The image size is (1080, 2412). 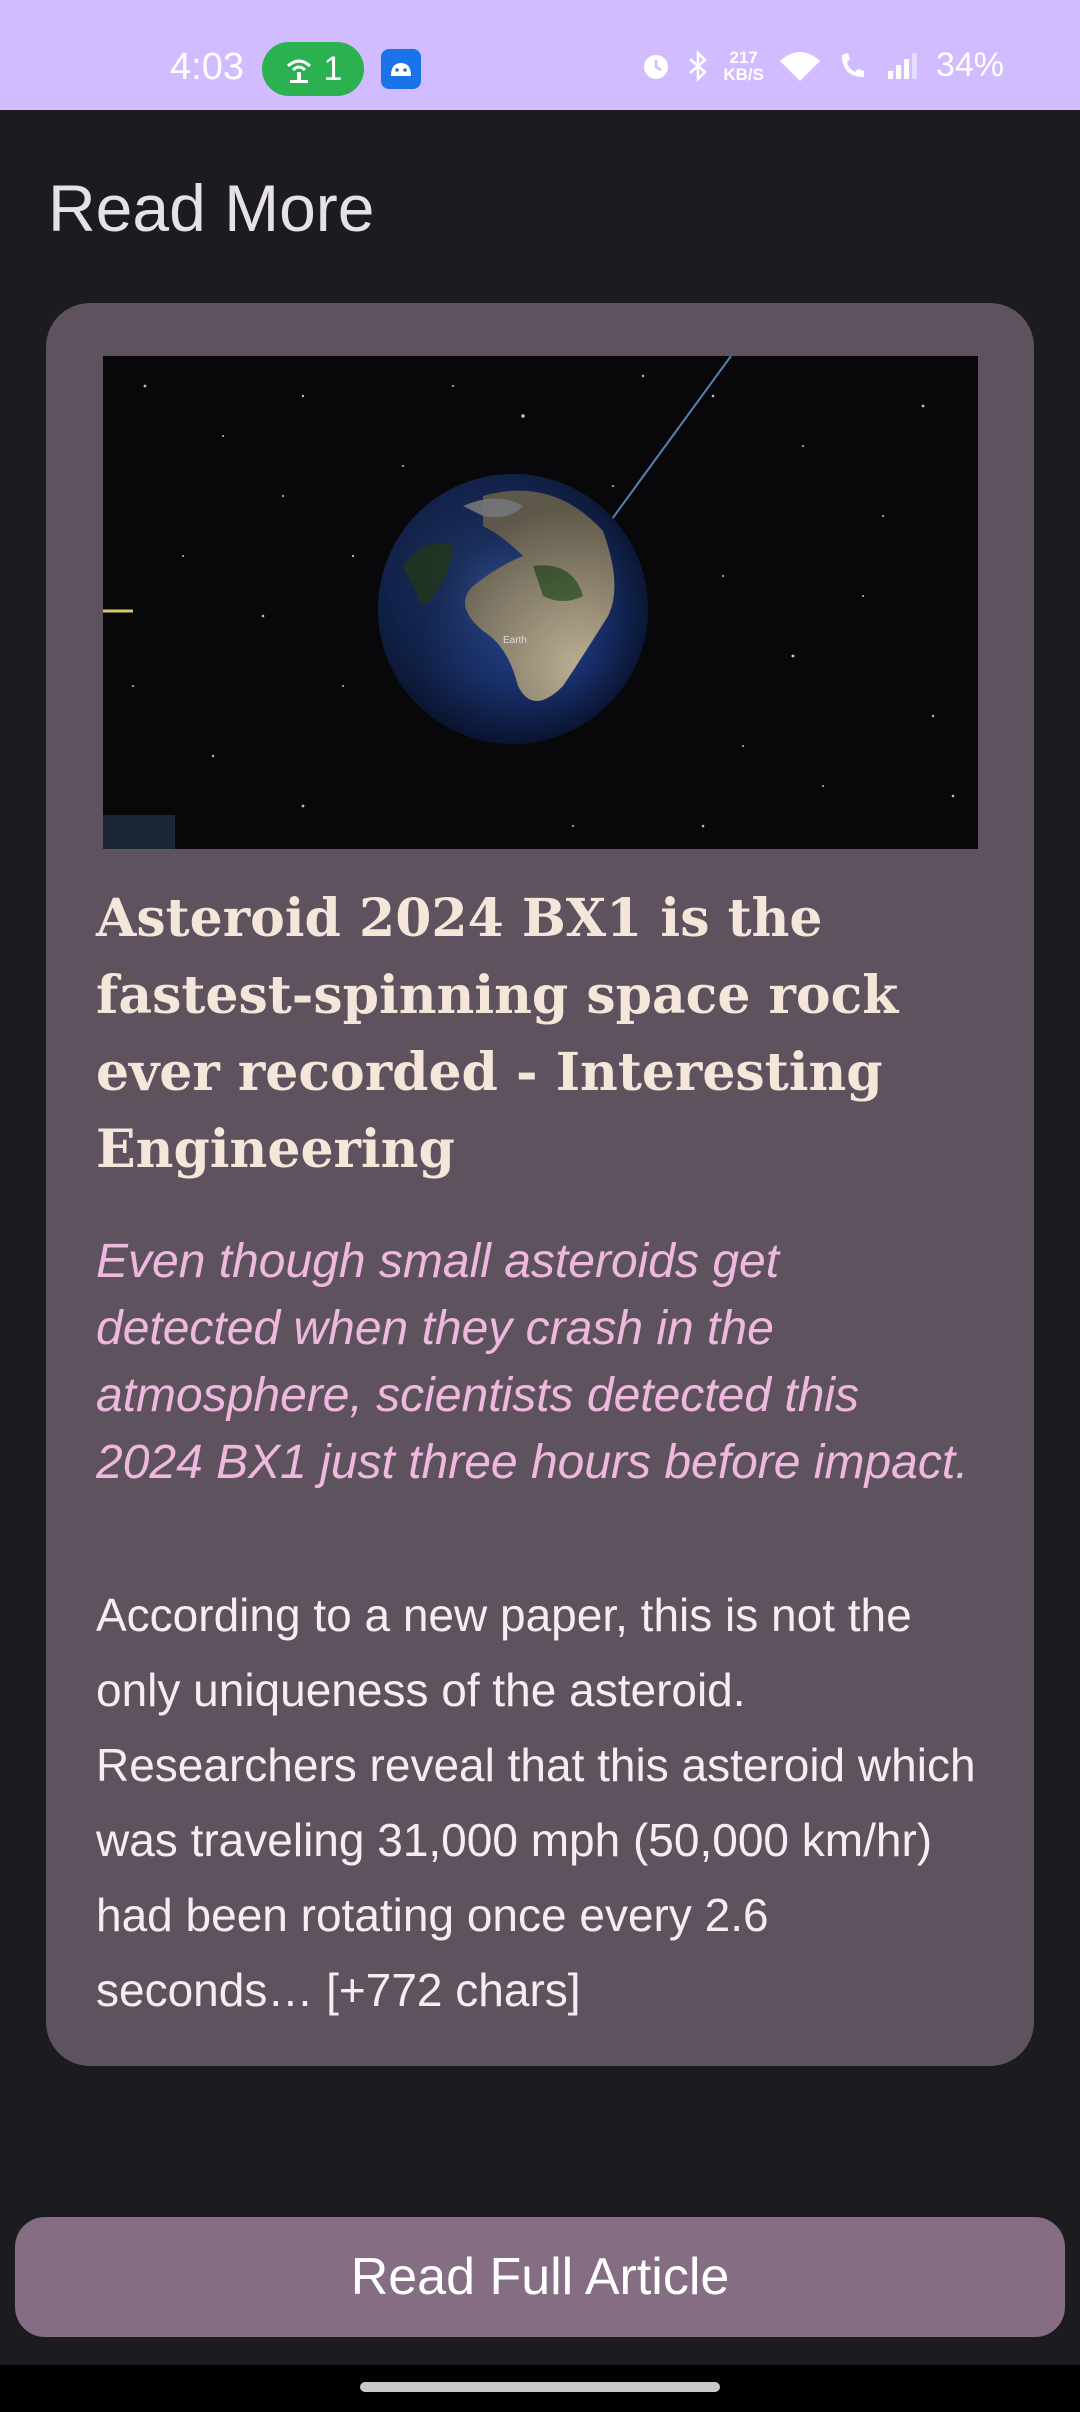 I want to click on home-indicator, so click(x=540, y=2387).